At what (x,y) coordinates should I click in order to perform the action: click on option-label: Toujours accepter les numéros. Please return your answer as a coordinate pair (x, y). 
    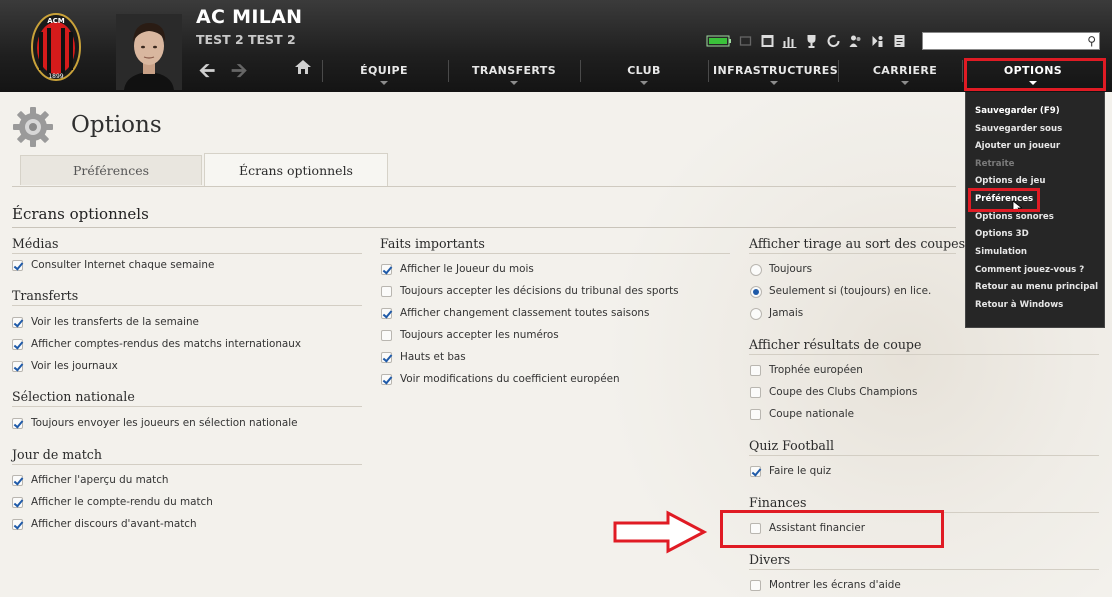
    Looking at the image, I should click on (479, 335).